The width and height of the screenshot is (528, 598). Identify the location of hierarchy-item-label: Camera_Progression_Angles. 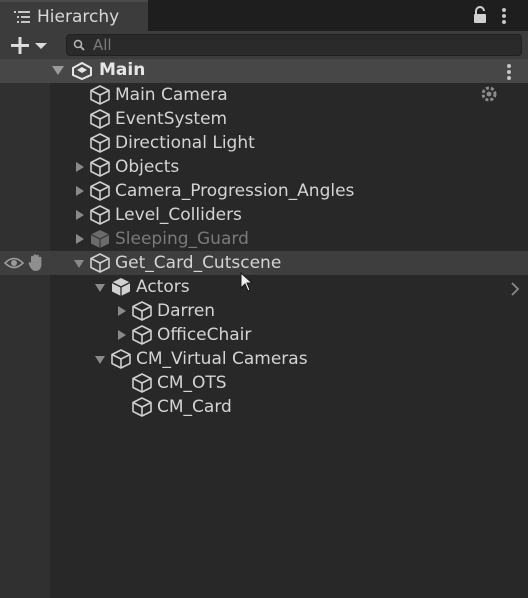
(235, 191).